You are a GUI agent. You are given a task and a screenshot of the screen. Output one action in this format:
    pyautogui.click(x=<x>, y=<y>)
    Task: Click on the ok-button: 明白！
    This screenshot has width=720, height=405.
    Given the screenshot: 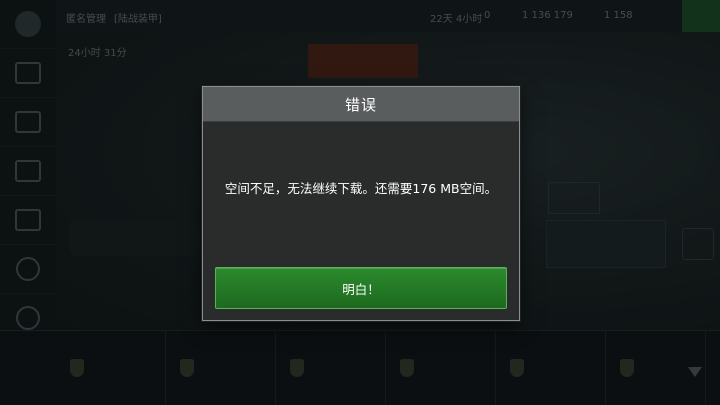 What is the action you would take?
    pyautogui.click(x=361, y=288)
    